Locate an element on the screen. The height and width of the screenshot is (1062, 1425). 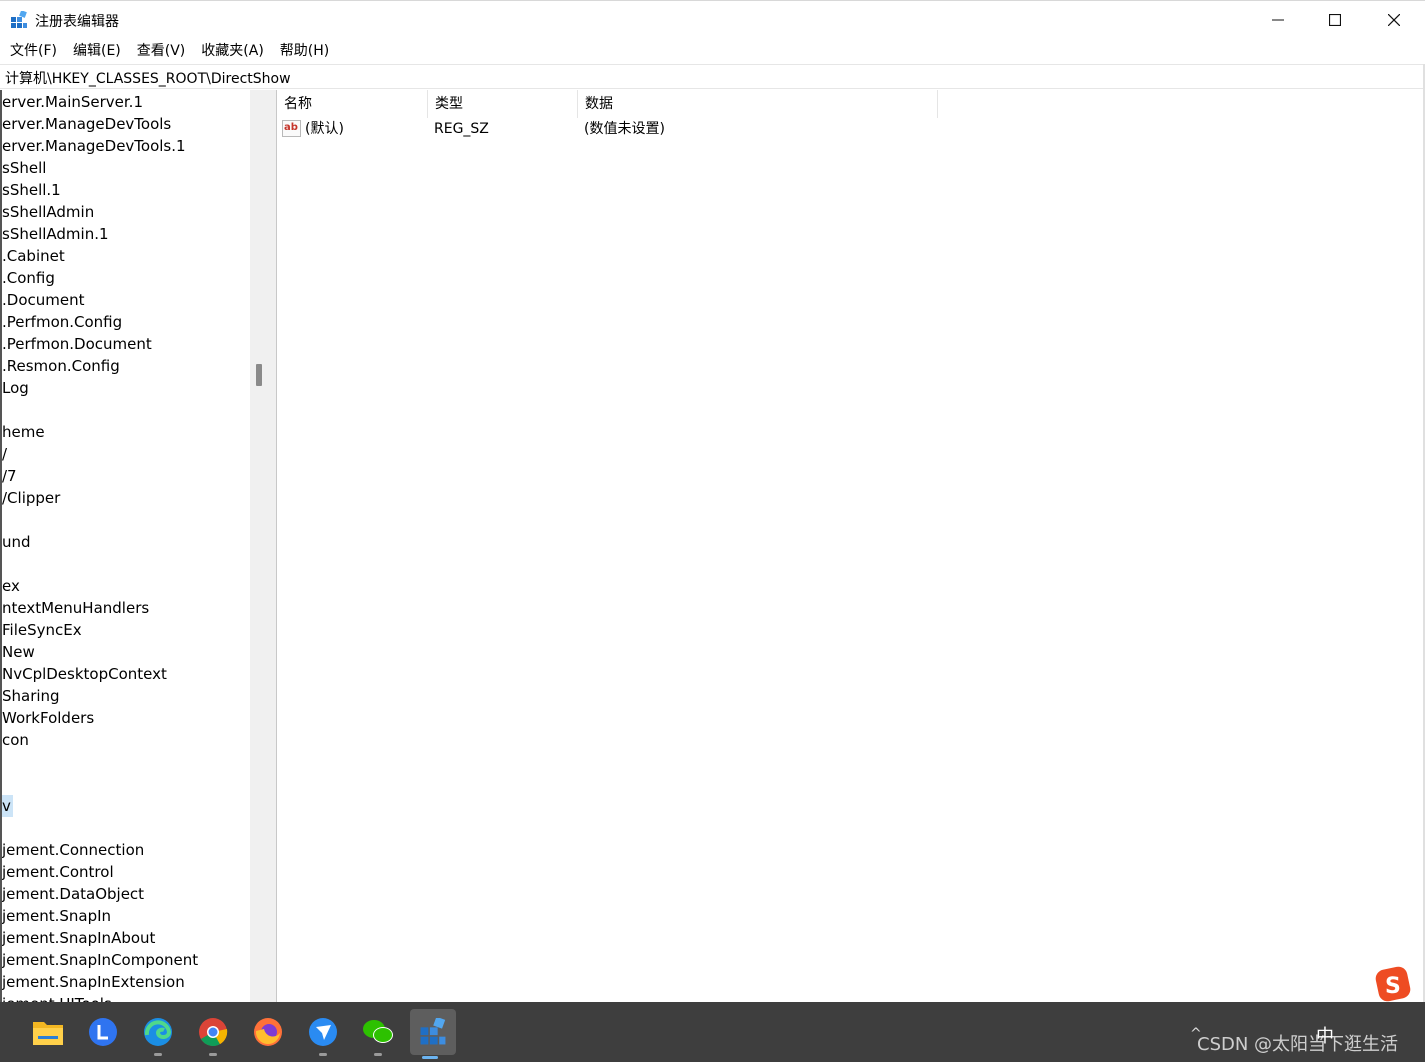
feishu-icon is located at coordinates (323, 1032).